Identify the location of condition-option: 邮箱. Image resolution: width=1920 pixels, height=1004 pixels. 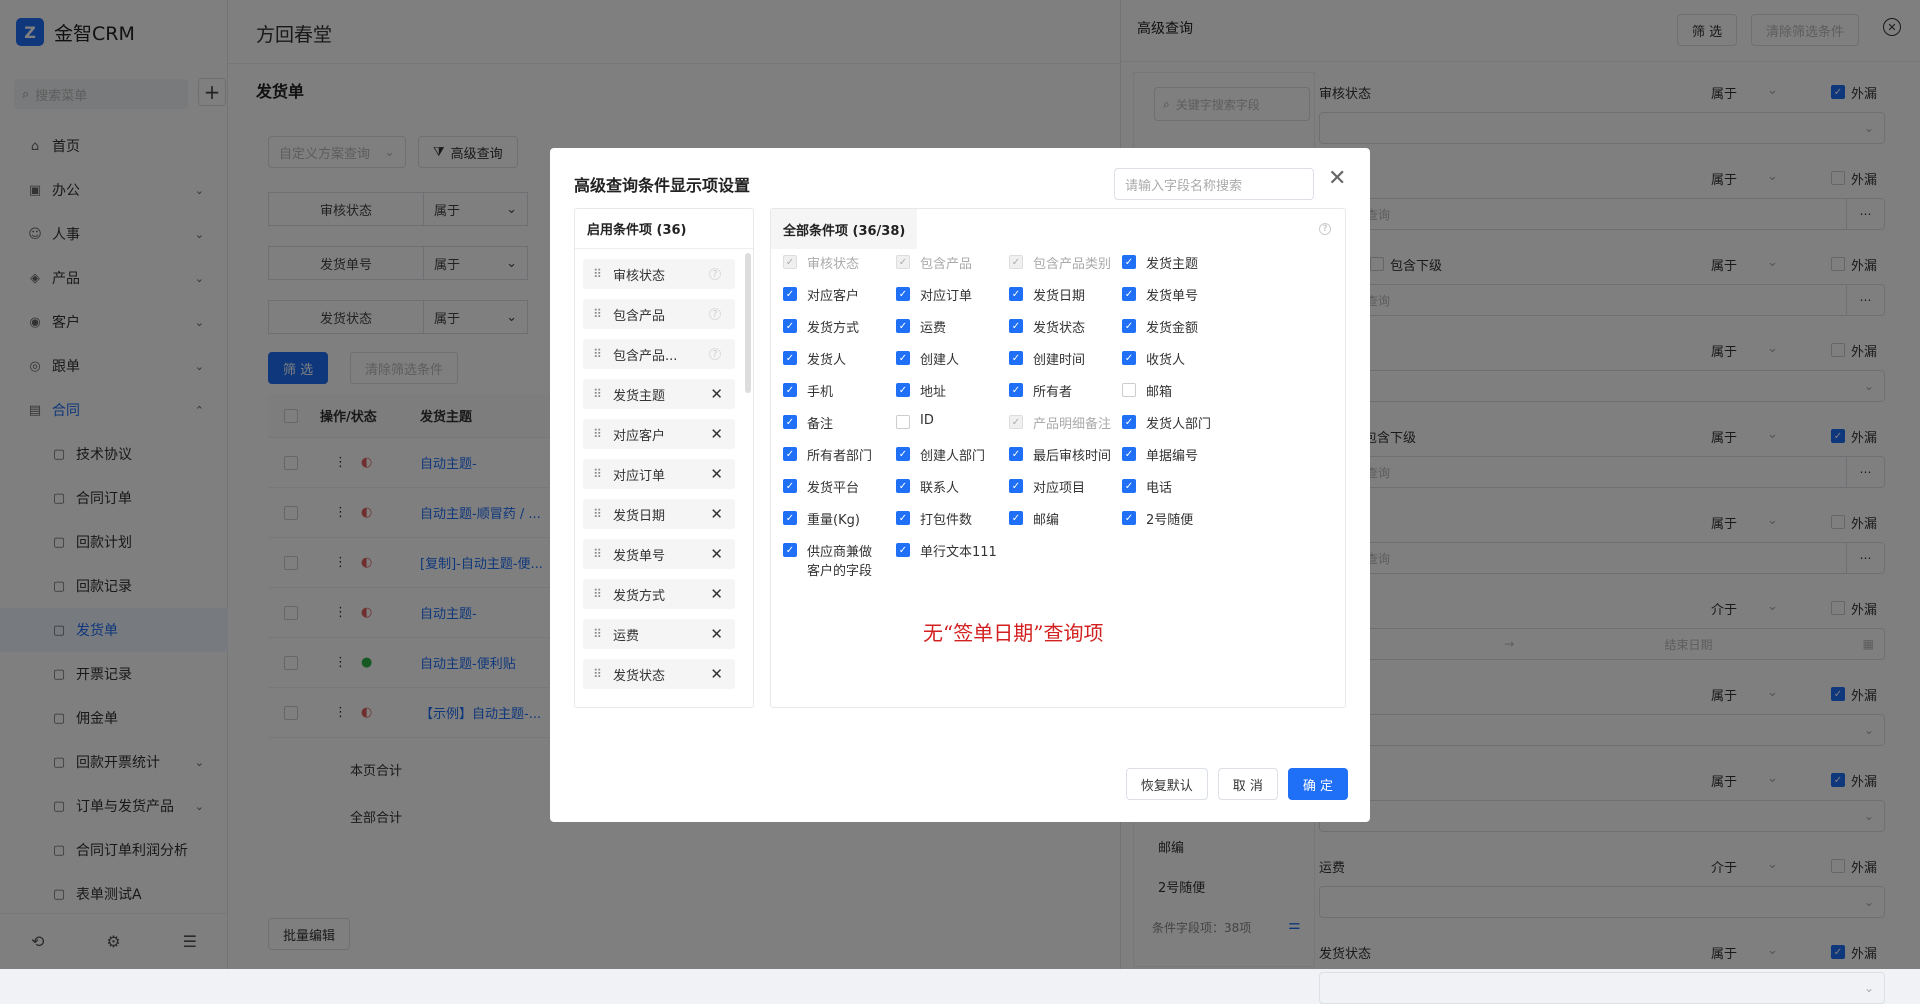
(1187, 390).